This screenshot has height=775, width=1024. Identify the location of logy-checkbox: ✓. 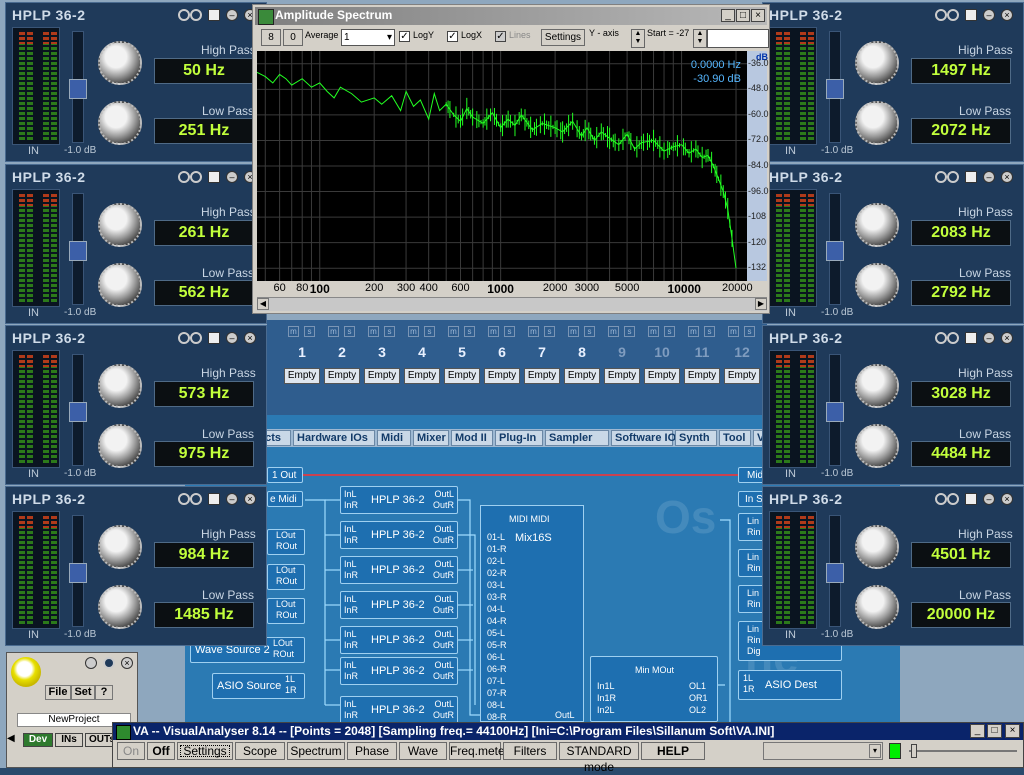
(404, 36).